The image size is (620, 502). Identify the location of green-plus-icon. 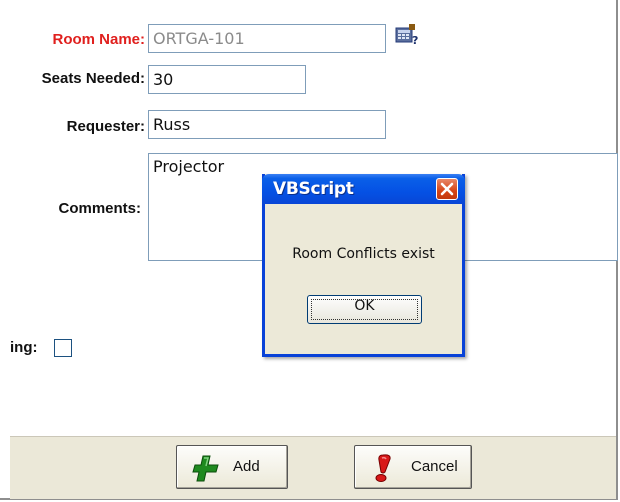
(205, 468).